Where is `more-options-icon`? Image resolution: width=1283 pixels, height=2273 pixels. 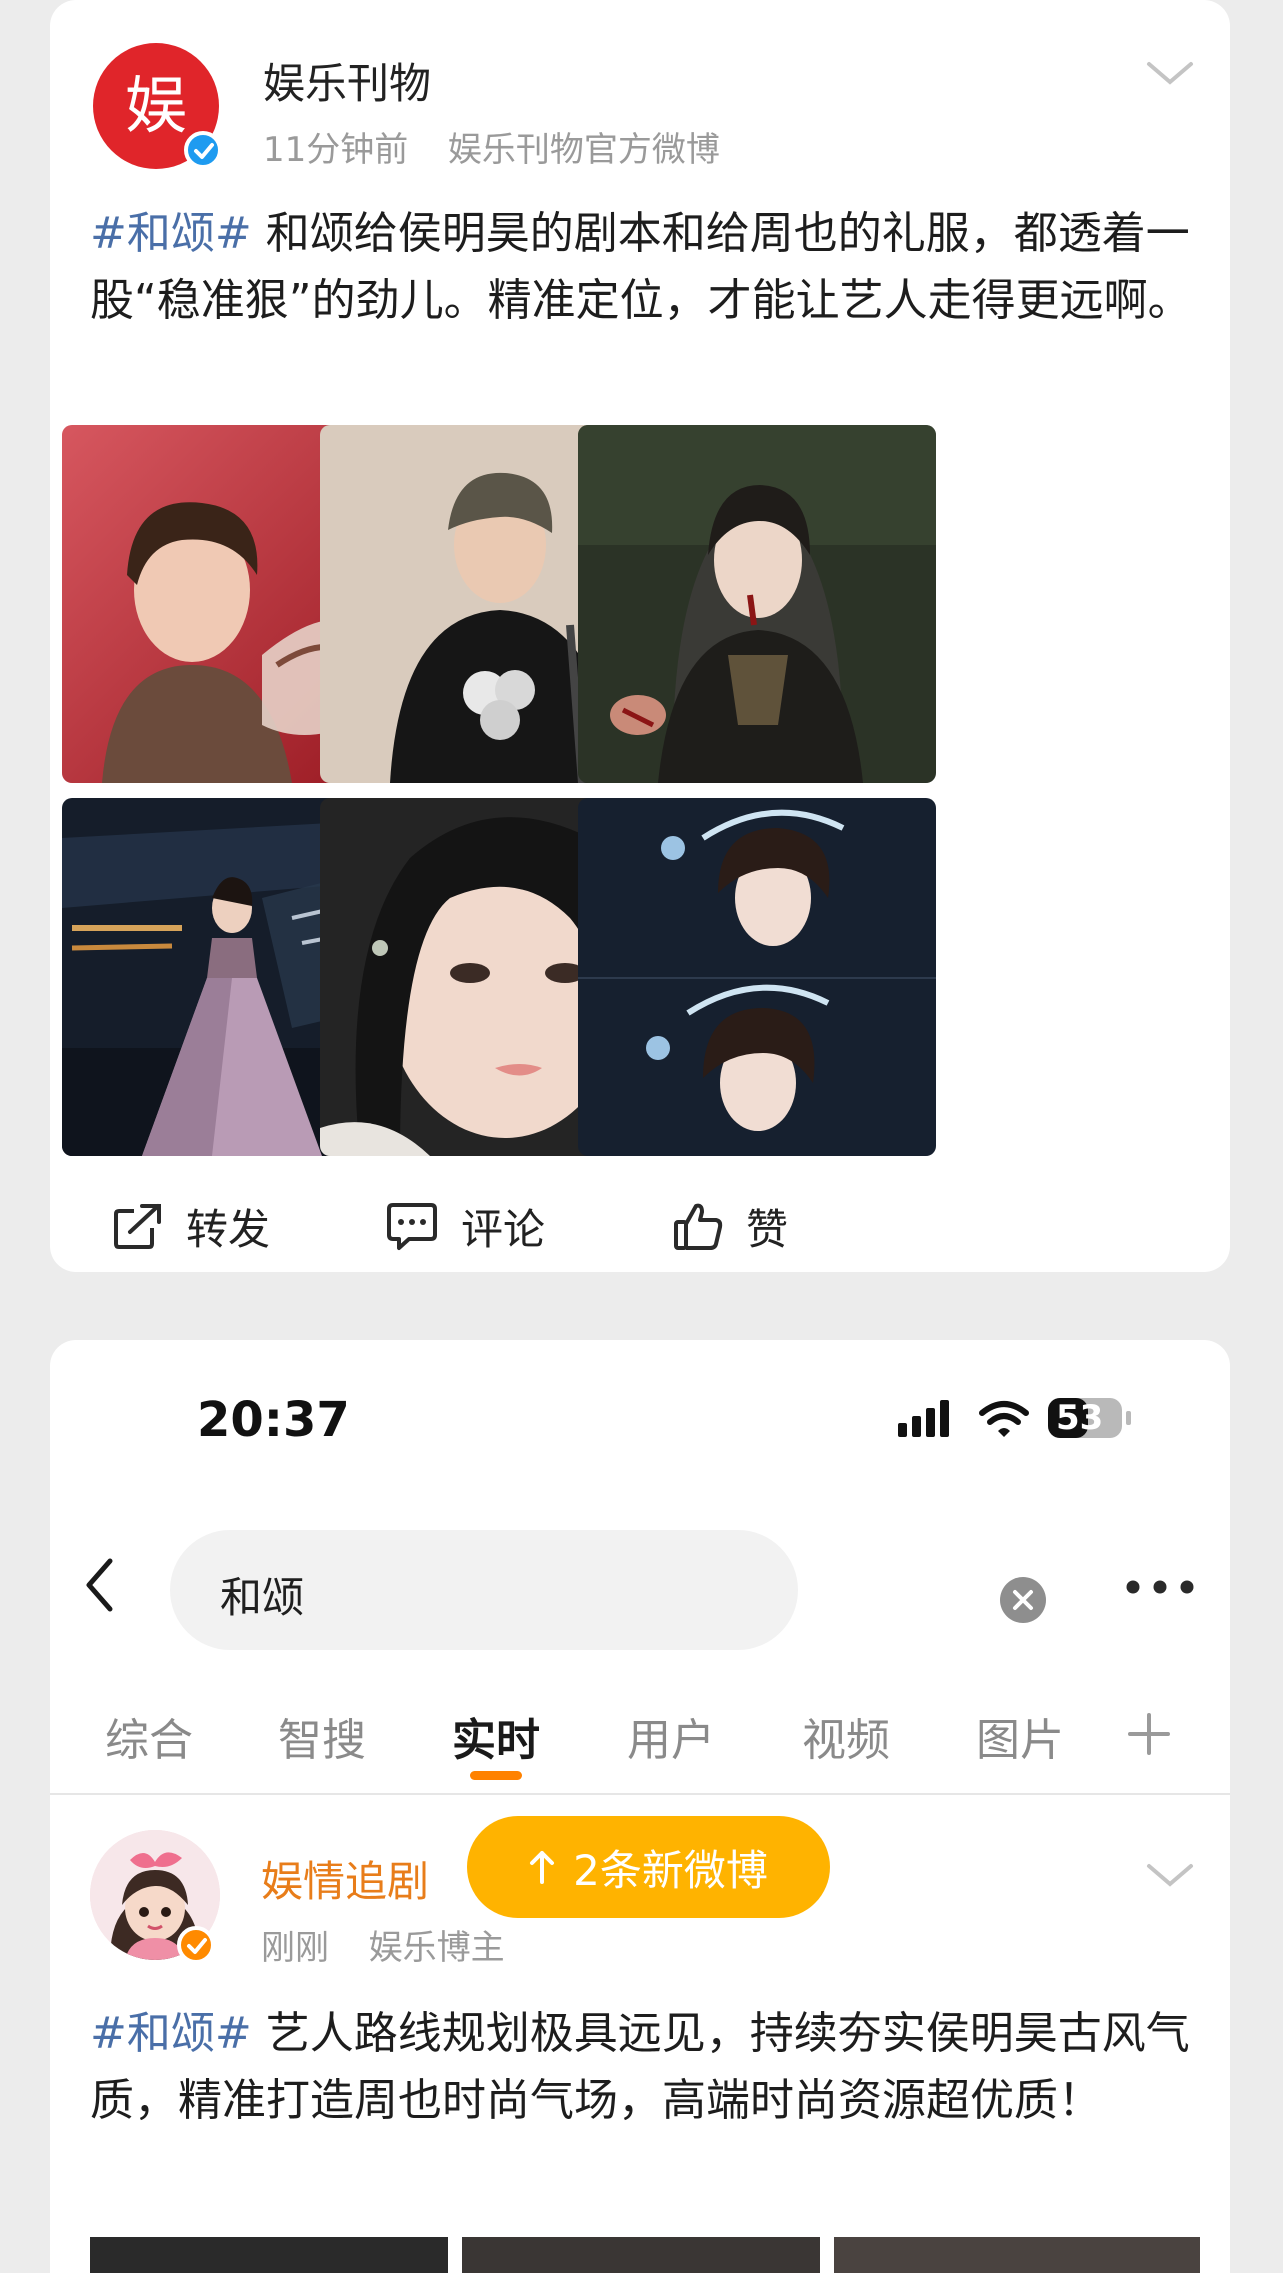 more-options-icon is located at coordinates (1160, 1589).